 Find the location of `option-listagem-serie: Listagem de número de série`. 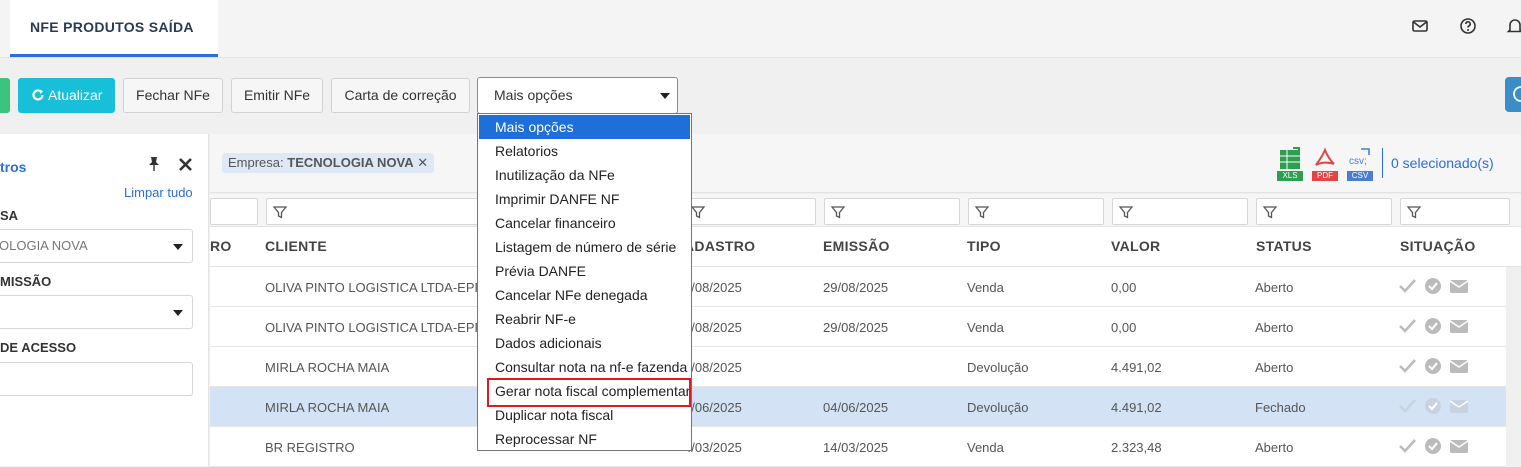

option-listagem-serie: Listagem de número de série is located at coordinates (584, 247).